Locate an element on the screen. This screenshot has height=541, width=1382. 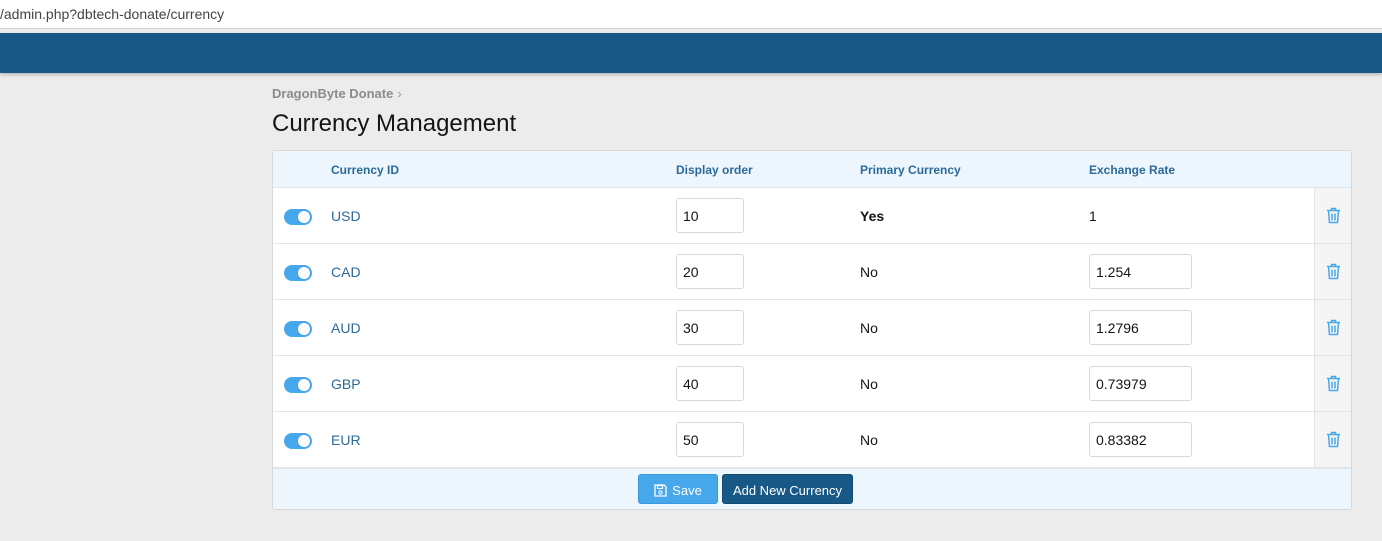
exchange-rate-input: 1.254 is located at coordinates (1140, 271).